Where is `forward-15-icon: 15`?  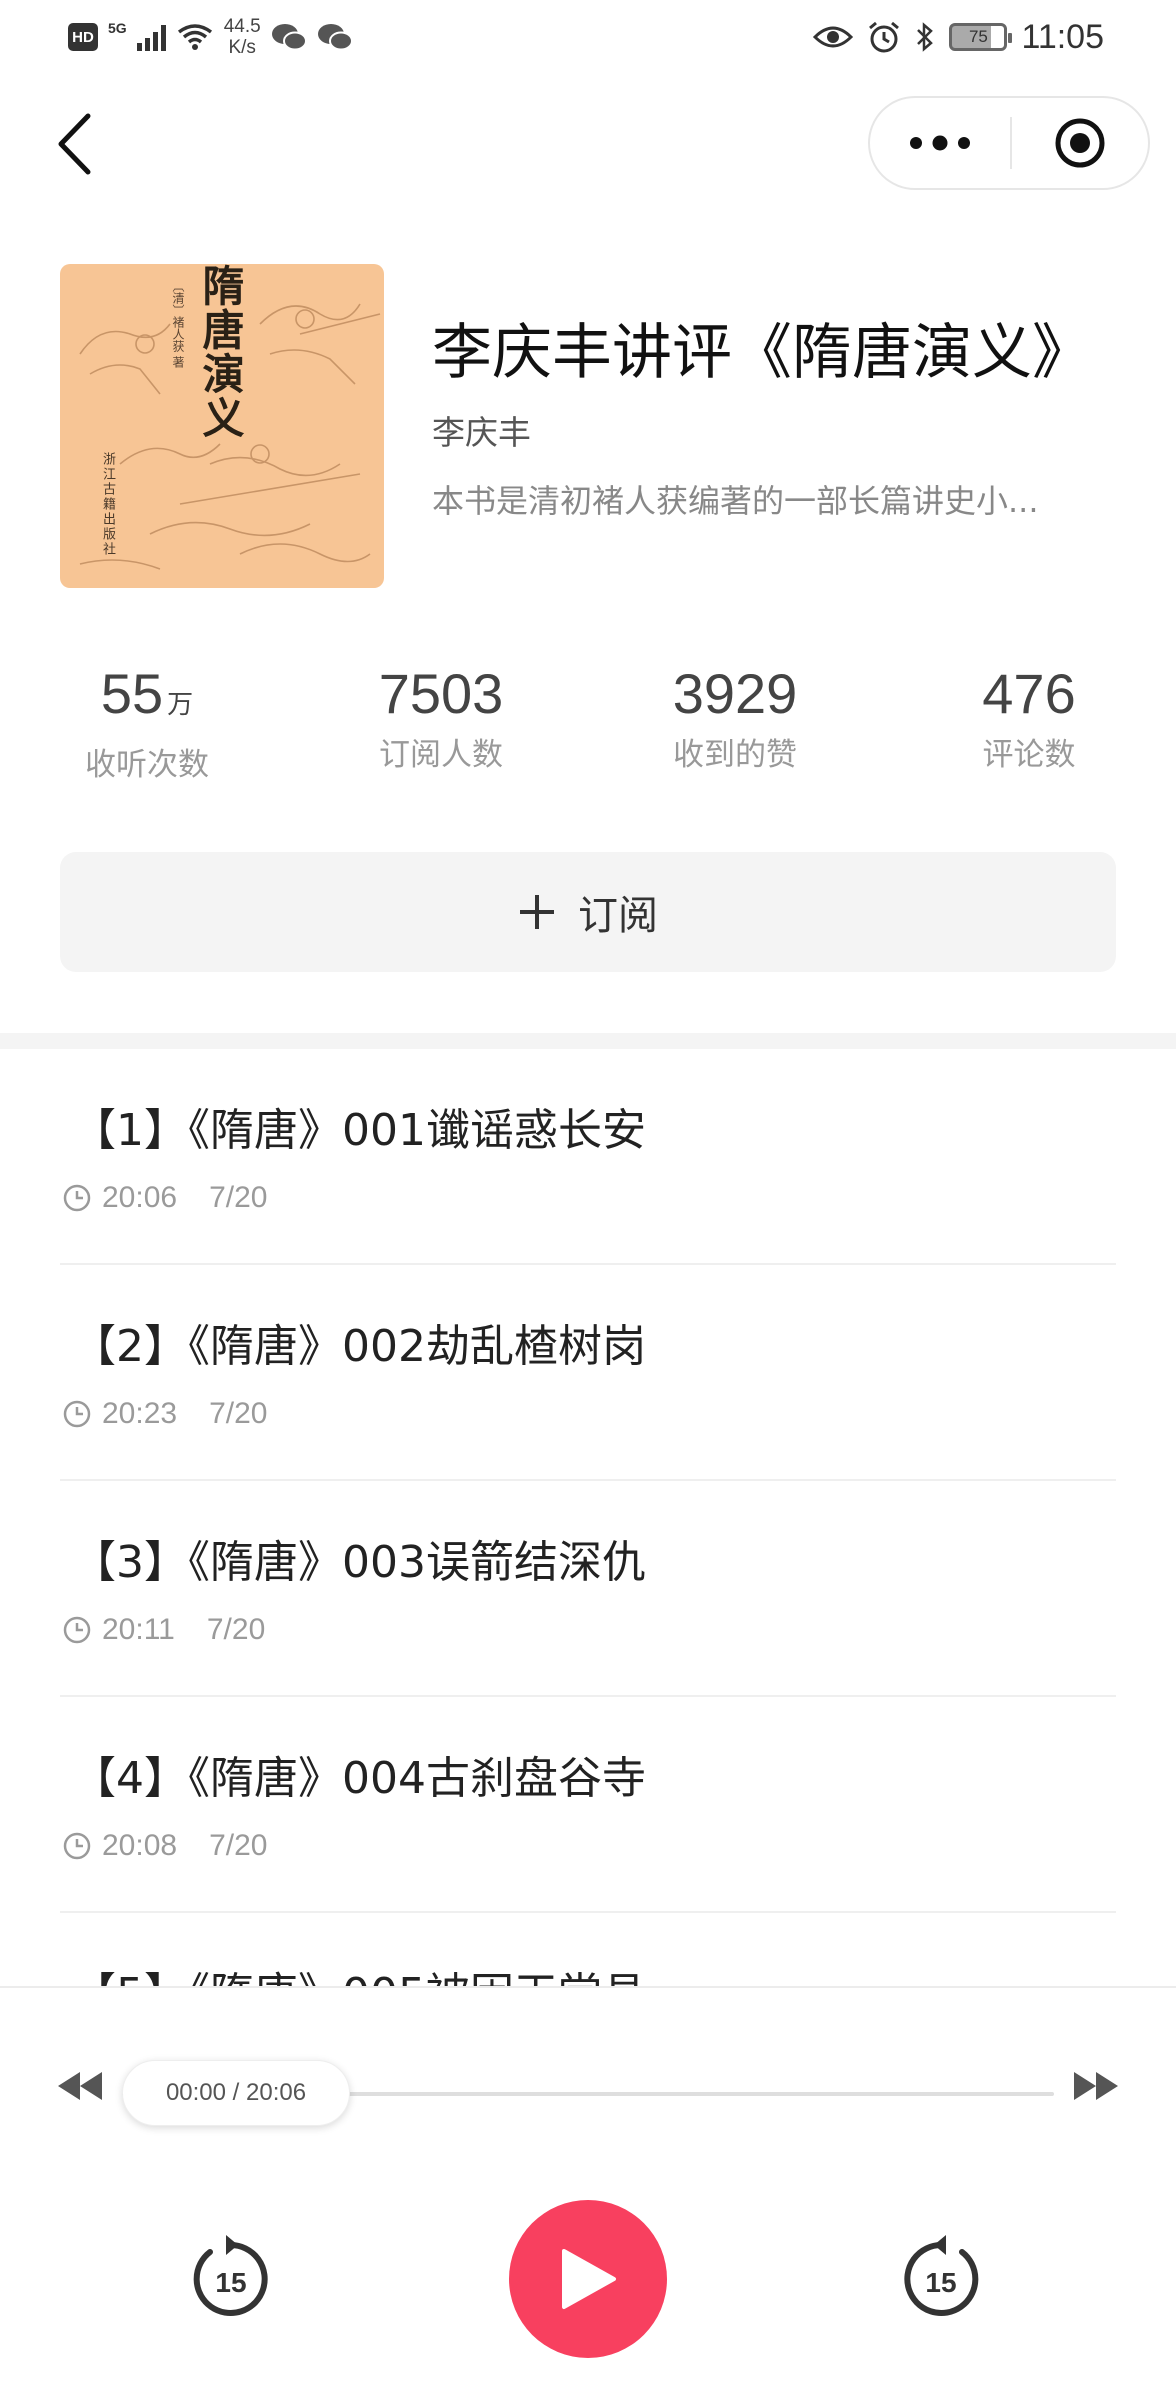 forward-15-icon: 15 is located at coordinates (941, 2275).